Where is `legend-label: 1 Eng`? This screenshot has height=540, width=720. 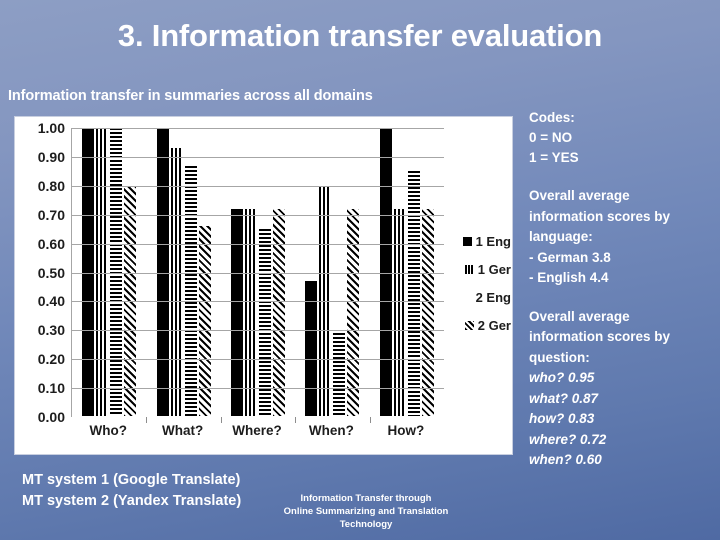
legend-label: 1 Eng is located at coordinates (493, 241).